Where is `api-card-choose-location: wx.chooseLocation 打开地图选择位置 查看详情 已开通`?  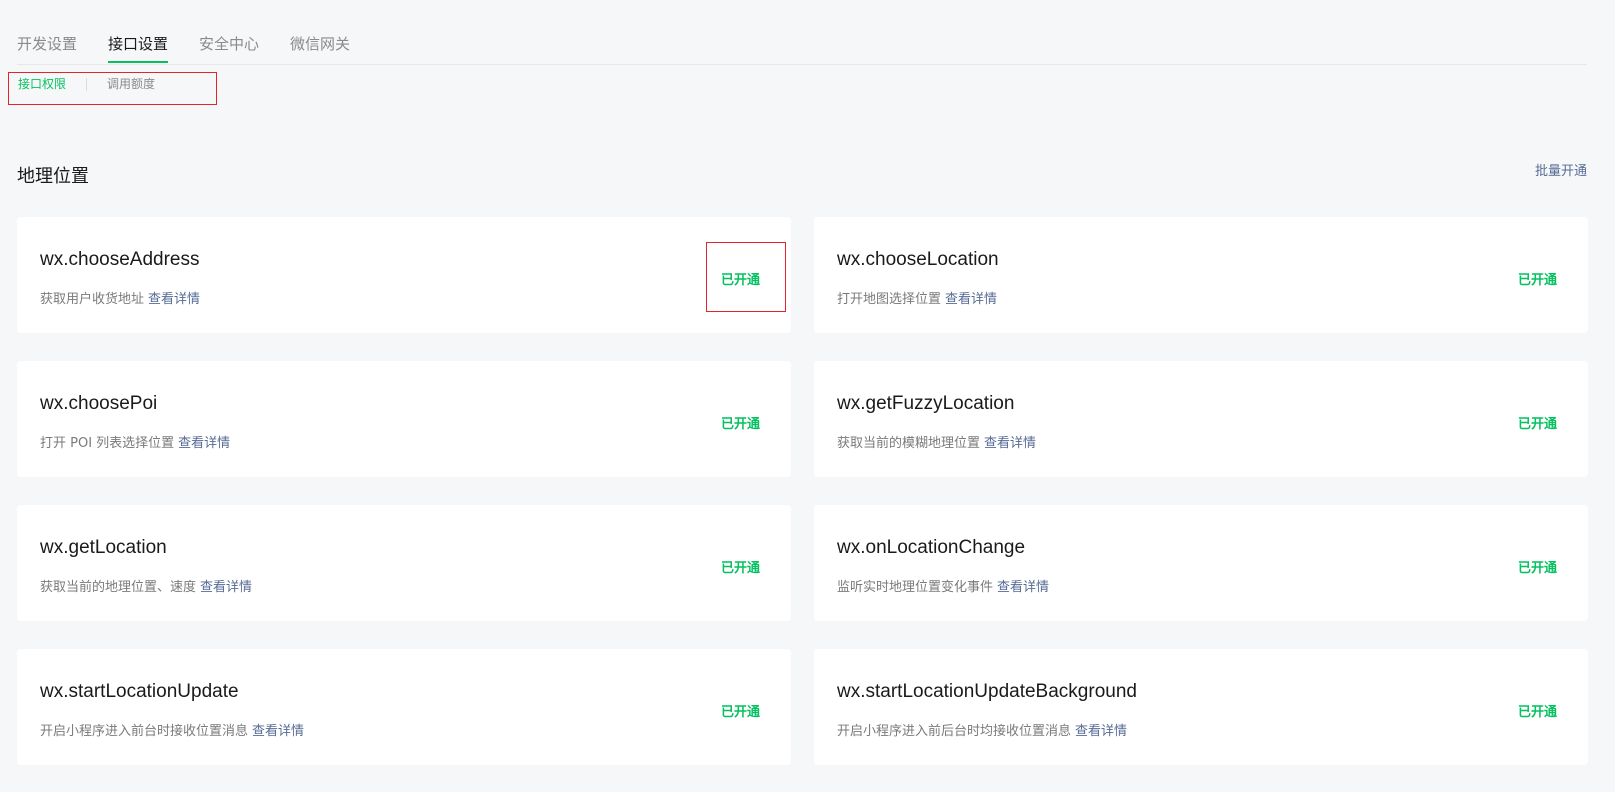
api-card-choose-location: wx.chooseLocation 打开地图选择位置 查看详情 已开通 is located at coordinates (1201, 275).